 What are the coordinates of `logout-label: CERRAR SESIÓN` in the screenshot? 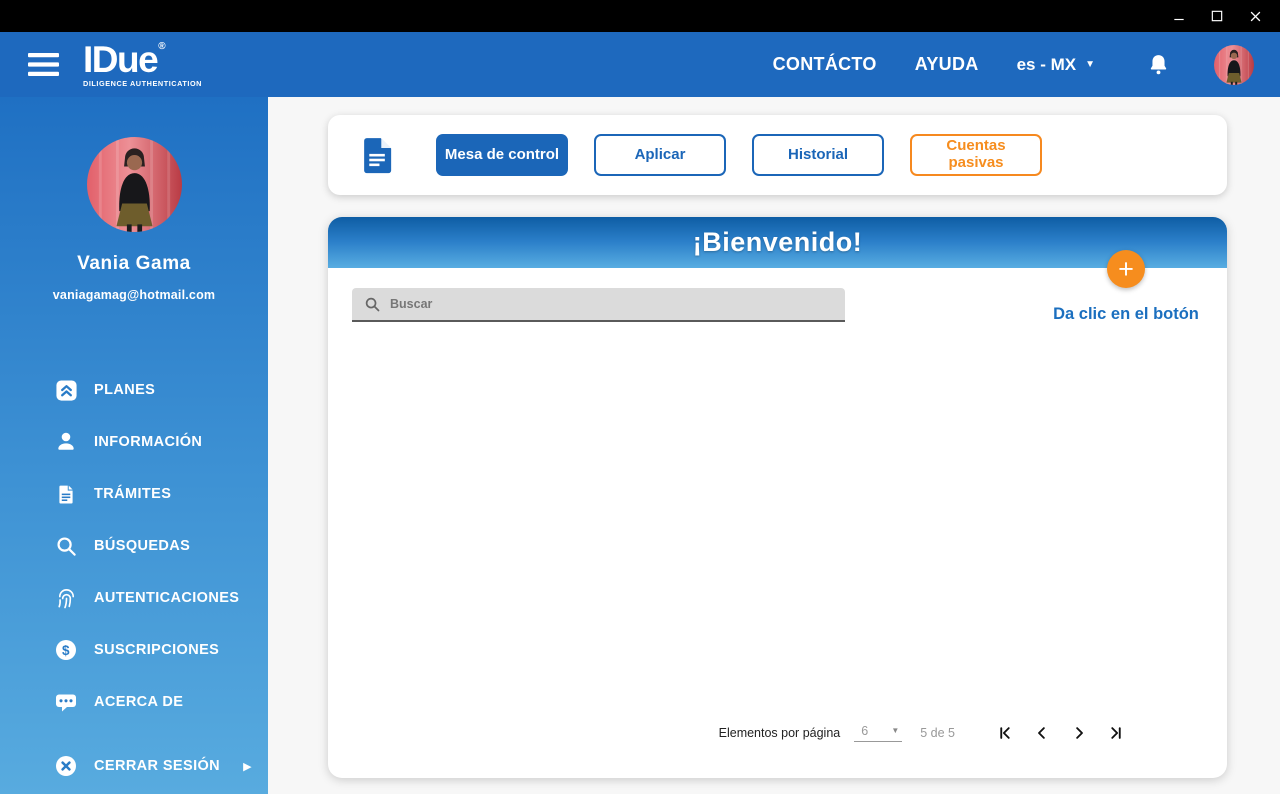 It's located at (157, 766).